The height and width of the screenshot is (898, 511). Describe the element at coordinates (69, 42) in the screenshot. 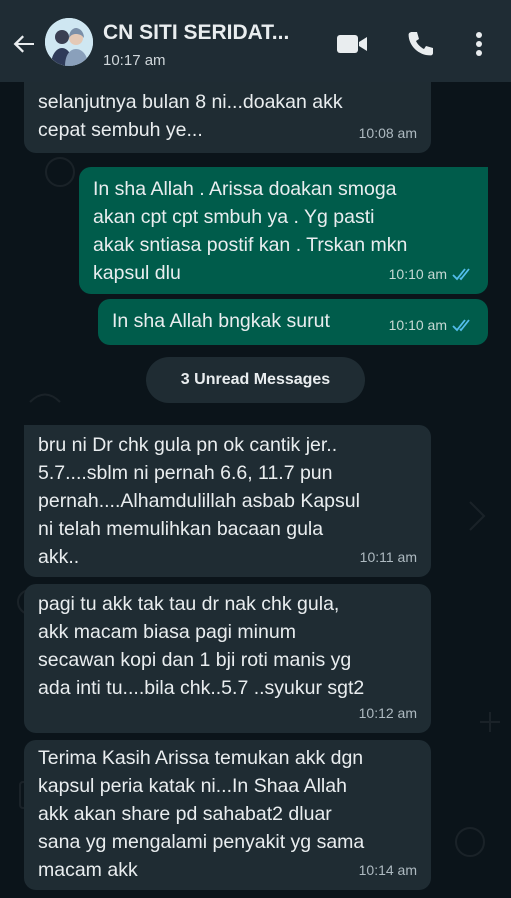

I see `avatar` at that location.